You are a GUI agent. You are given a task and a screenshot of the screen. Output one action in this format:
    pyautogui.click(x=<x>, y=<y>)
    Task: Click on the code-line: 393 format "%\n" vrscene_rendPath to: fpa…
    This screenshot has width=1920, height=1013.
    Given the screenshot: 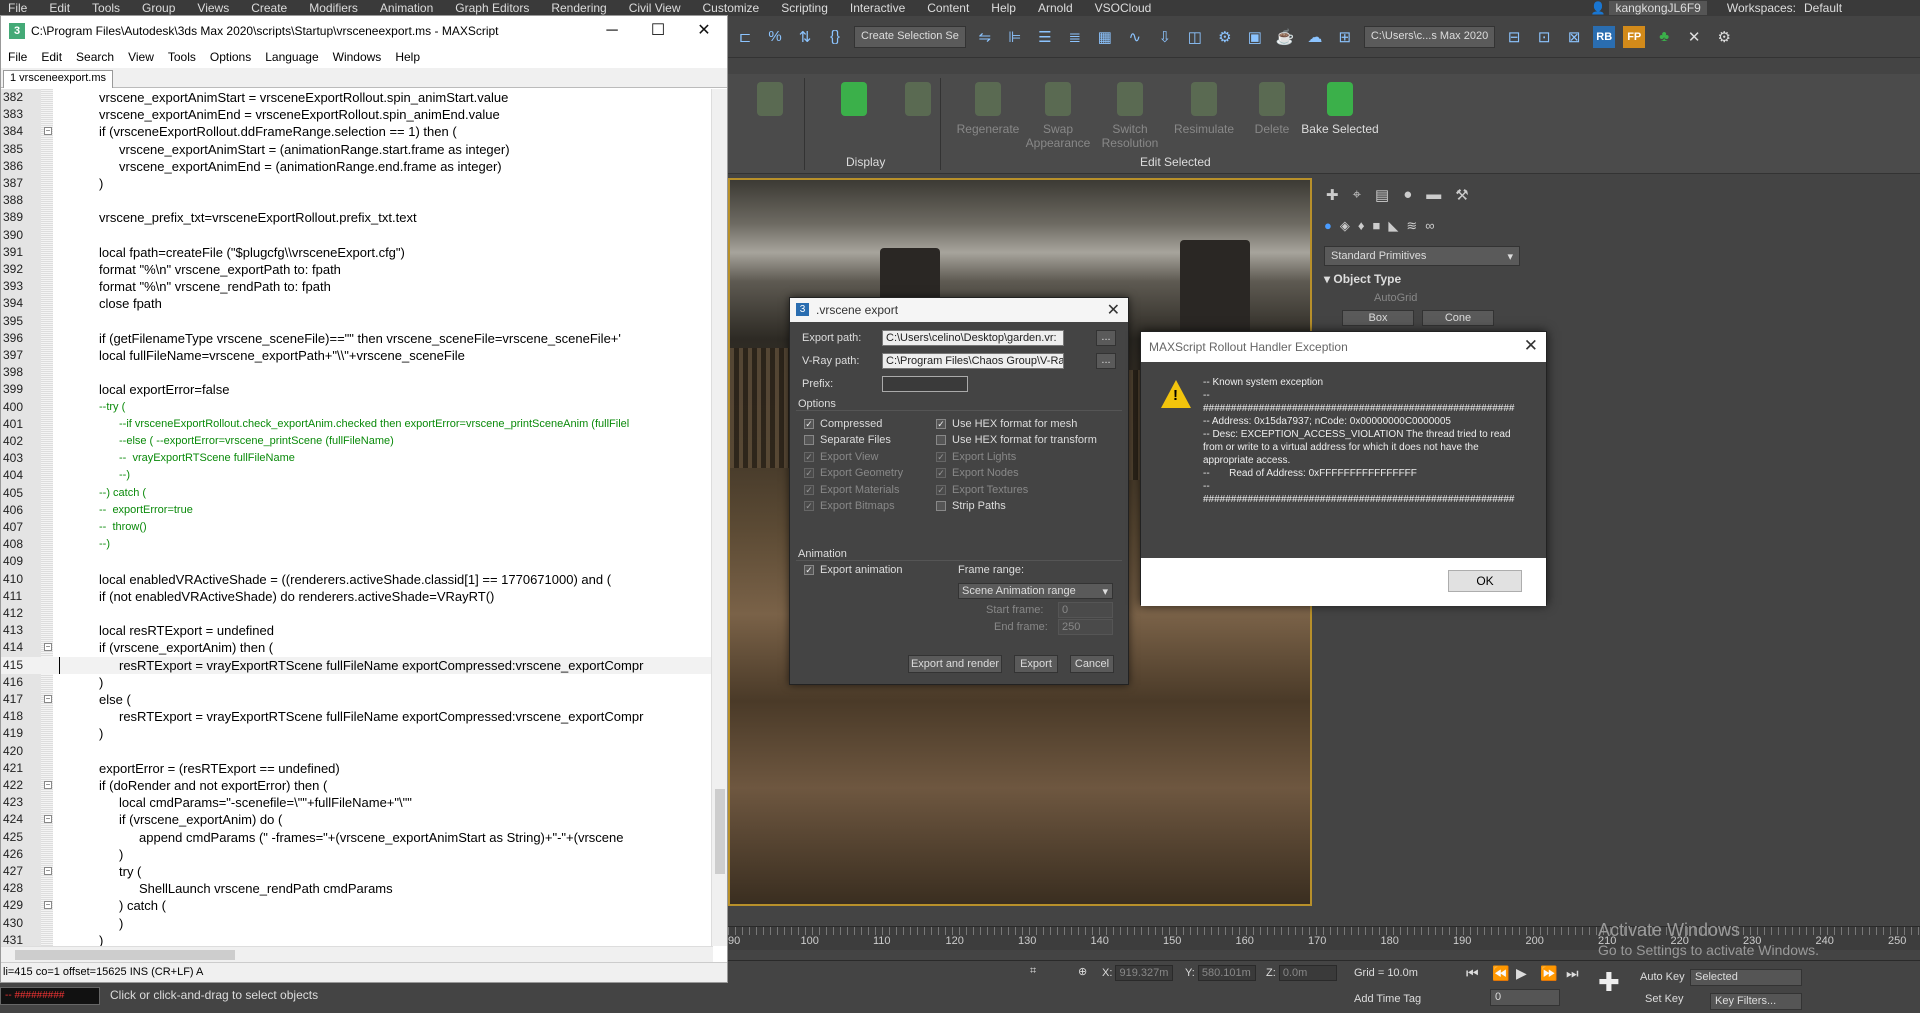 What is the action you would take?
    pyautogui.click(x=357, y=286)
    